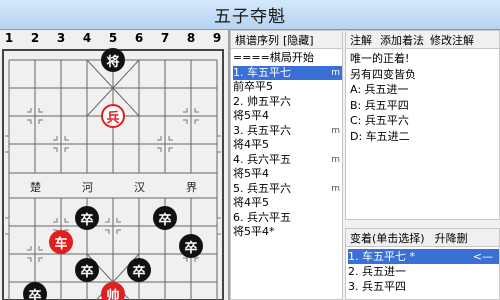 The width and height of the screenshot is (500, 300). I want to click on move-text: ====棋局开始, so click(273, 57).